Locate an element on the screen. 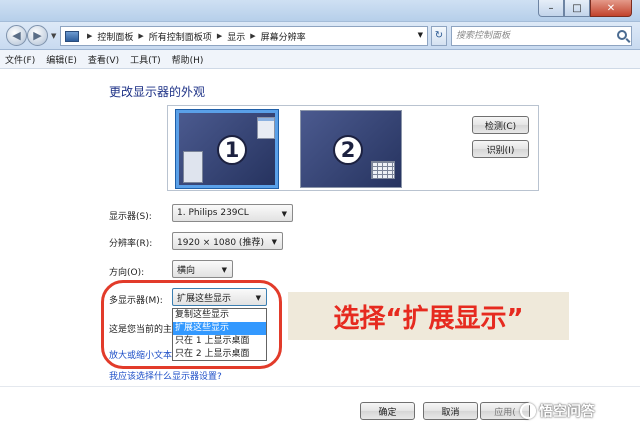 This screenshot has height=429, width=640. monitor-2-number: 2 is located at coordinates (348, 150).